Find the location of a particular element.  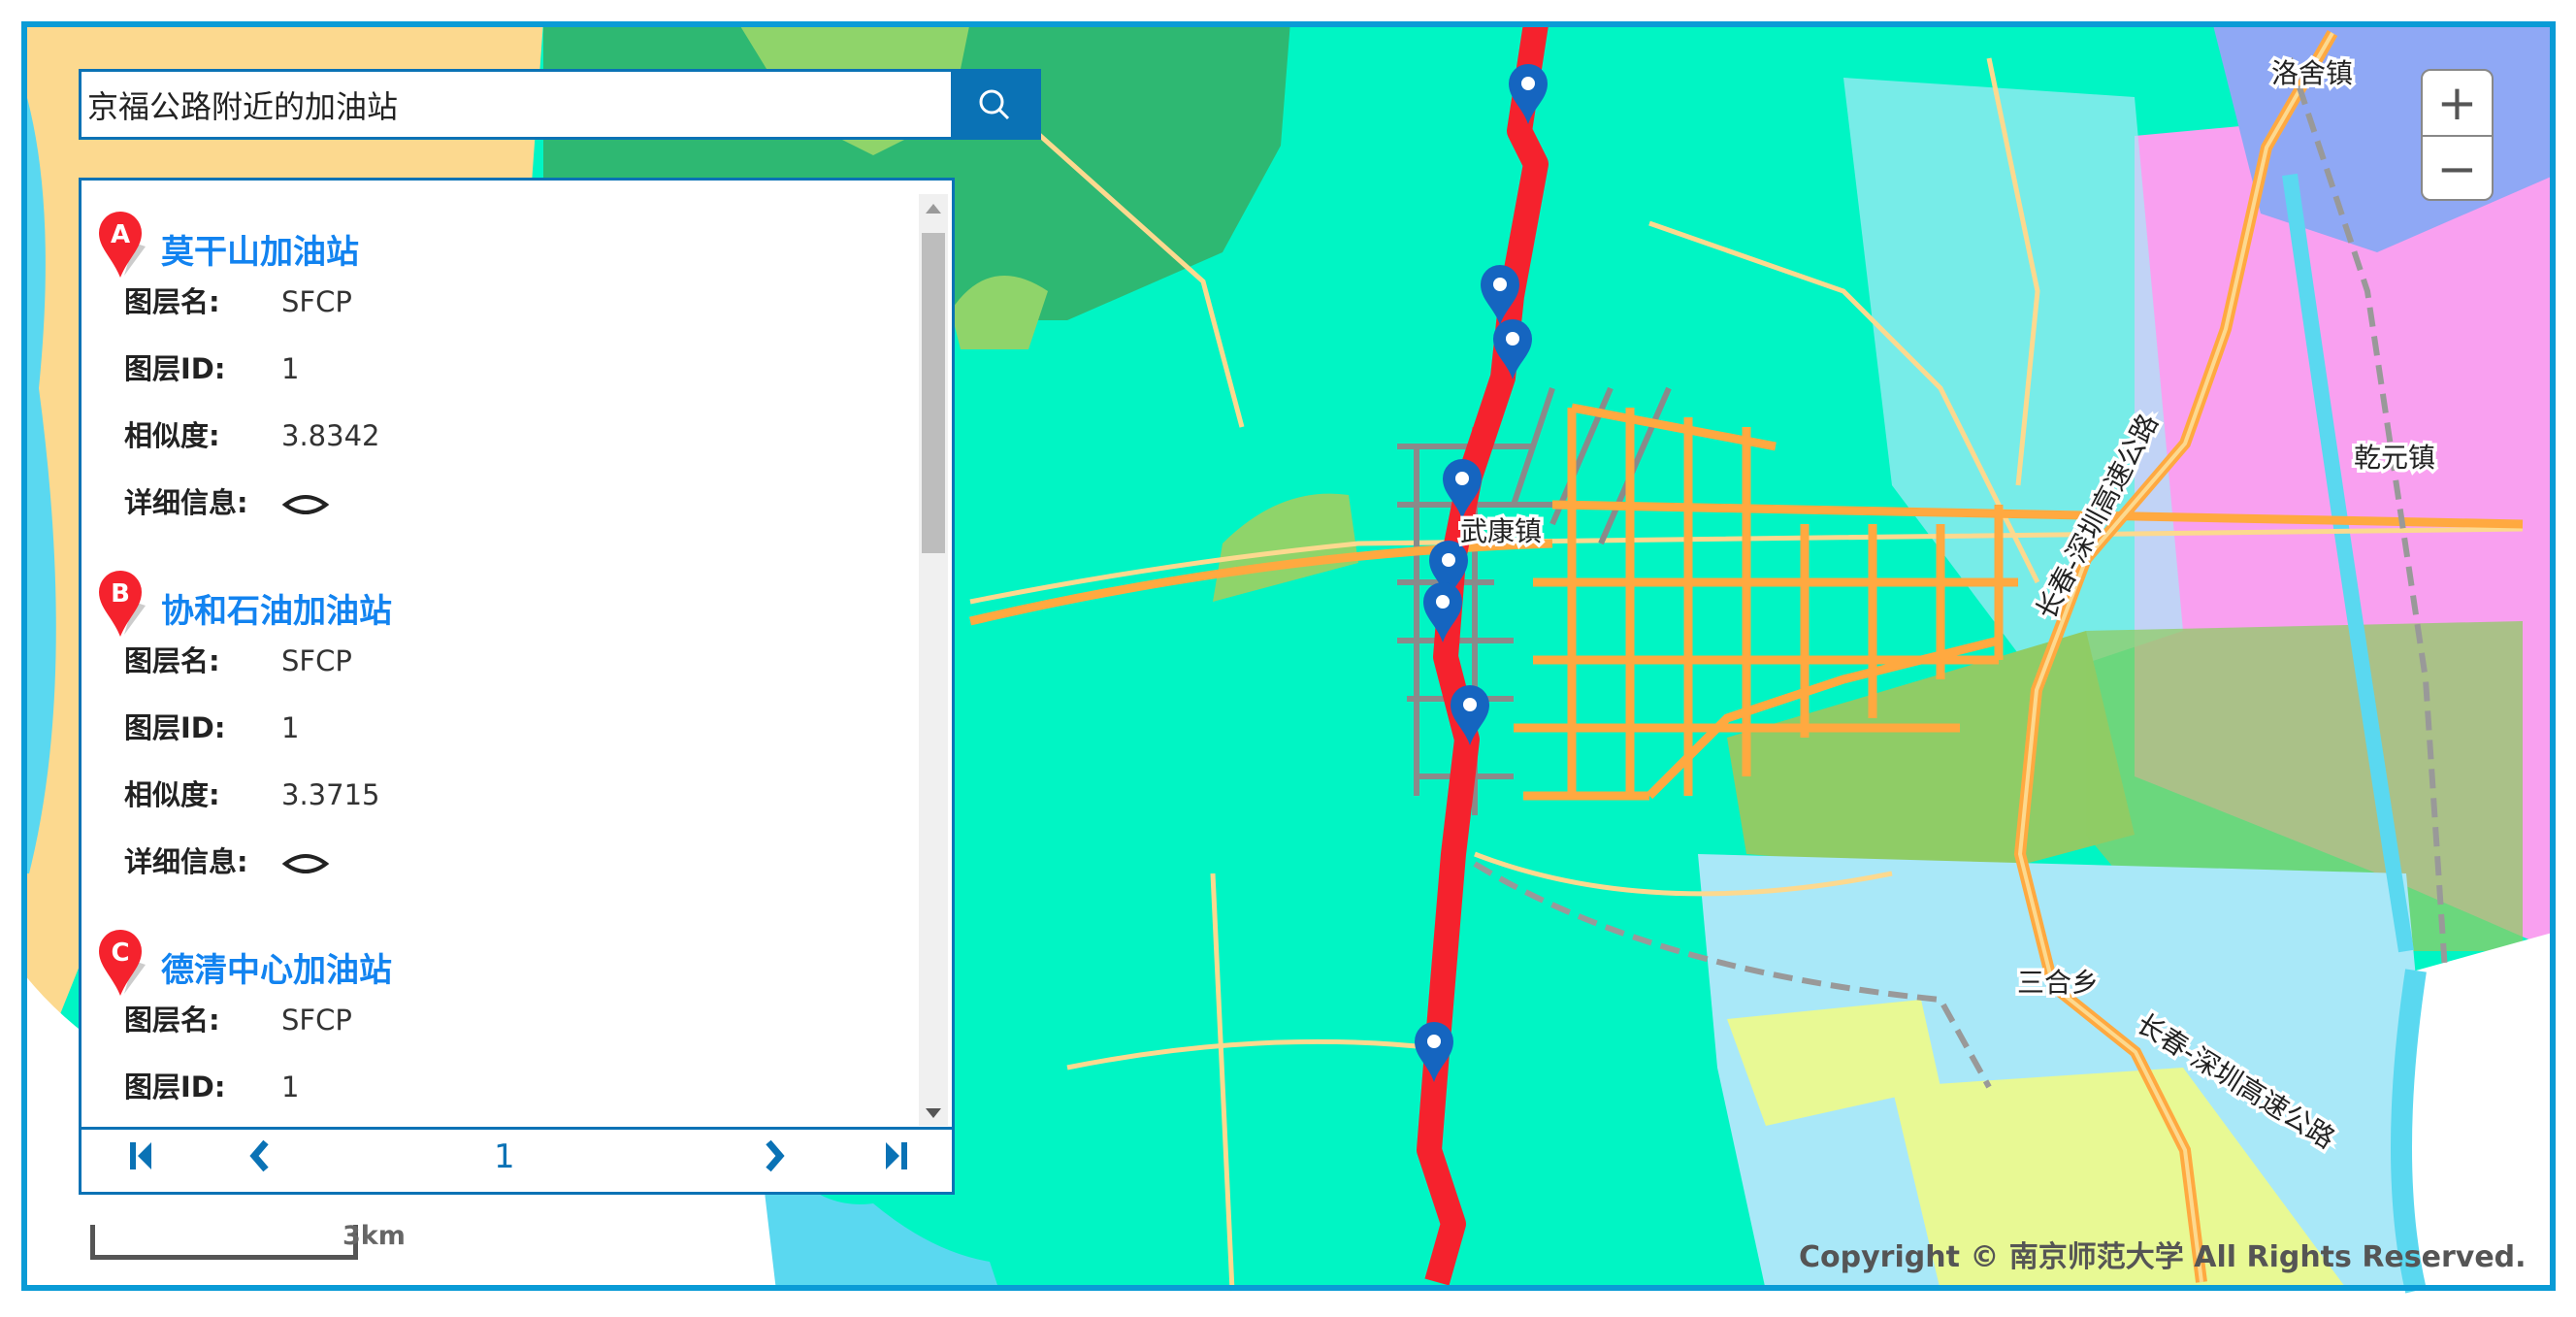

svg-text: C is located at coordinates (120, 953).